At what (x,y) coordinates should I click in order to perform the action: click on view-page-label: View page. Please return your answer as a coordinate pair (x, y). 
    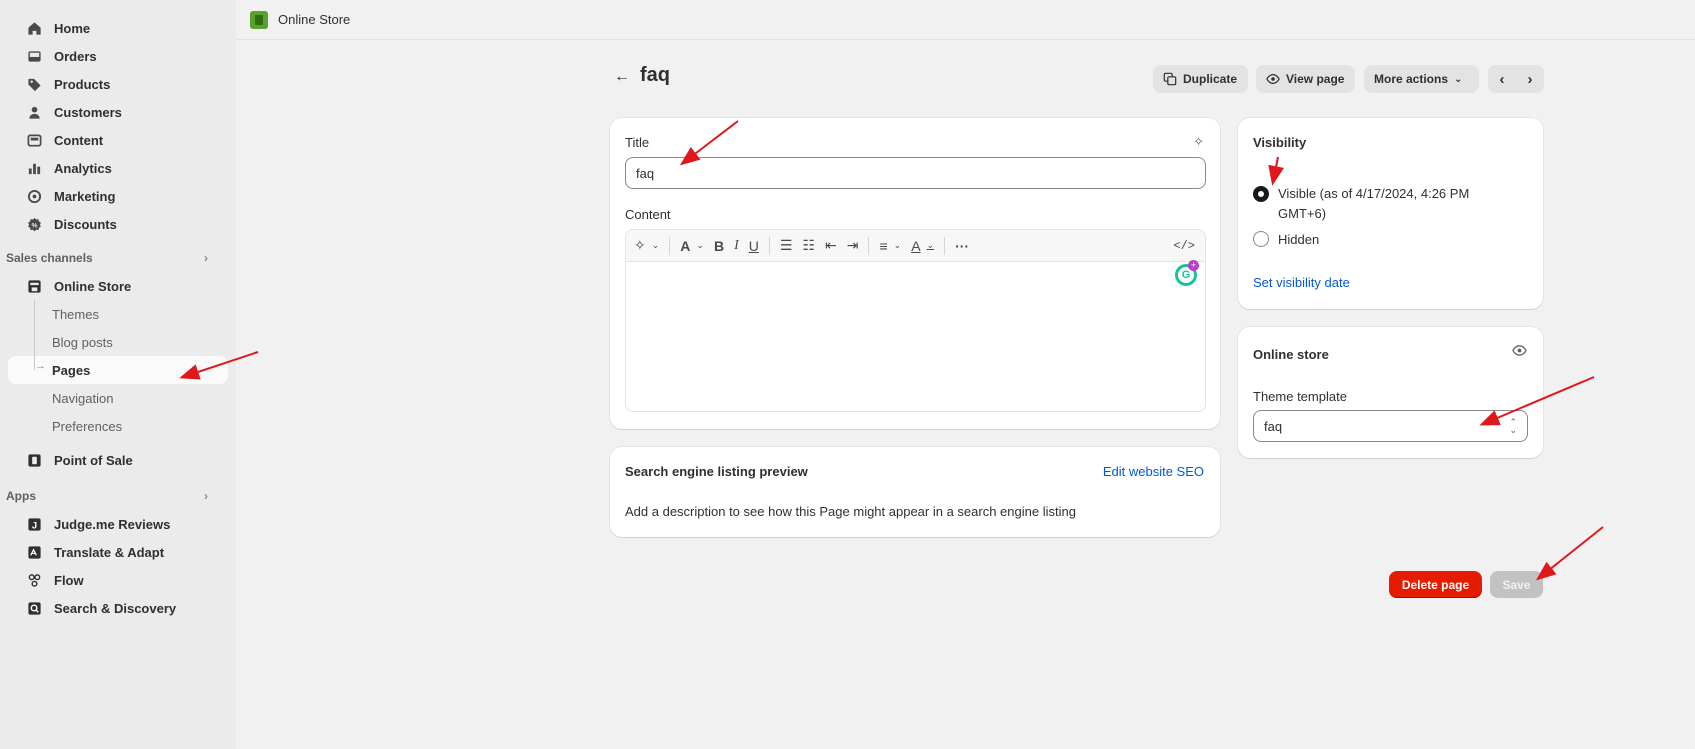
    Looking at the image, I should click on (1315, 79).